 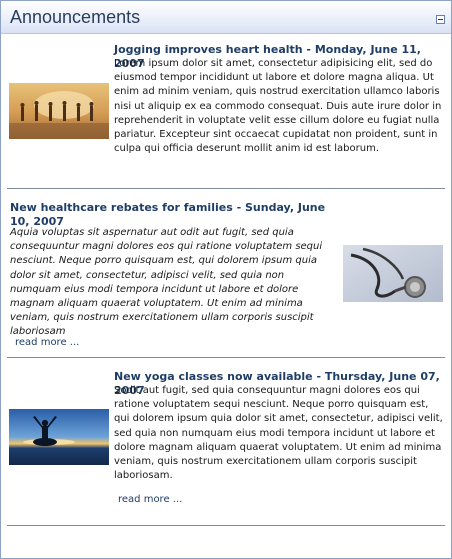 What do you see at coordinates (440, 19) in the screenshot?
I see `collapse-minus-icon` at bounding box center [440, 19].